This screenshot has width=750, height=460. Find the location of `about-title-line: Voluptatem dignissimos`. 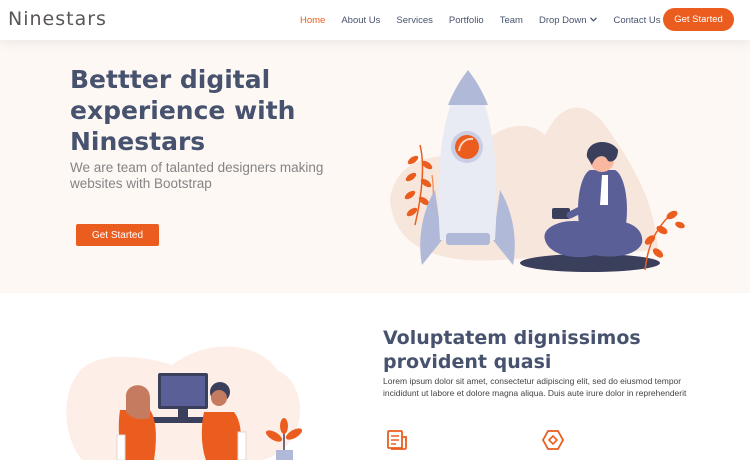

about-title-line: Voluptatem dignissimos is located at coordinates (512, 338).